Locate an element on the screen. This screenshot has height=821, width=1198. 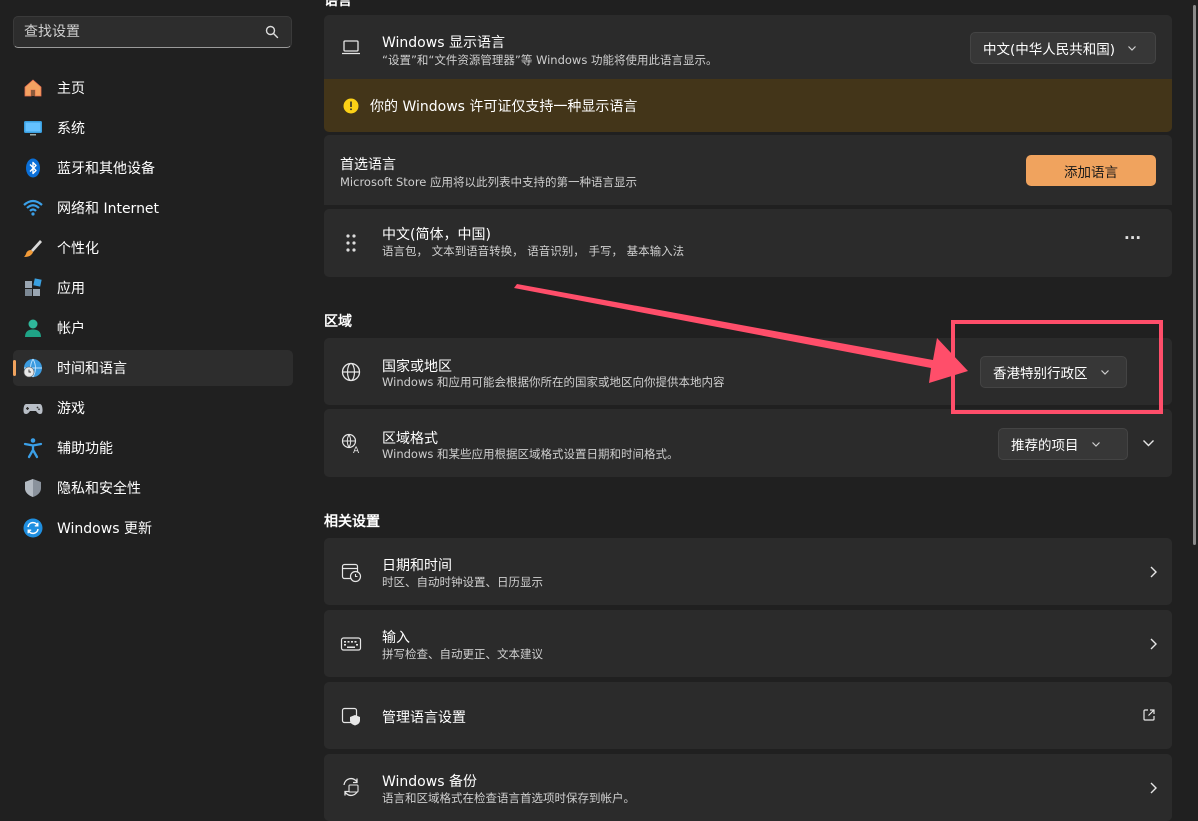
sidebar-item-apps: 应用 is located at coordinates (153, 288).